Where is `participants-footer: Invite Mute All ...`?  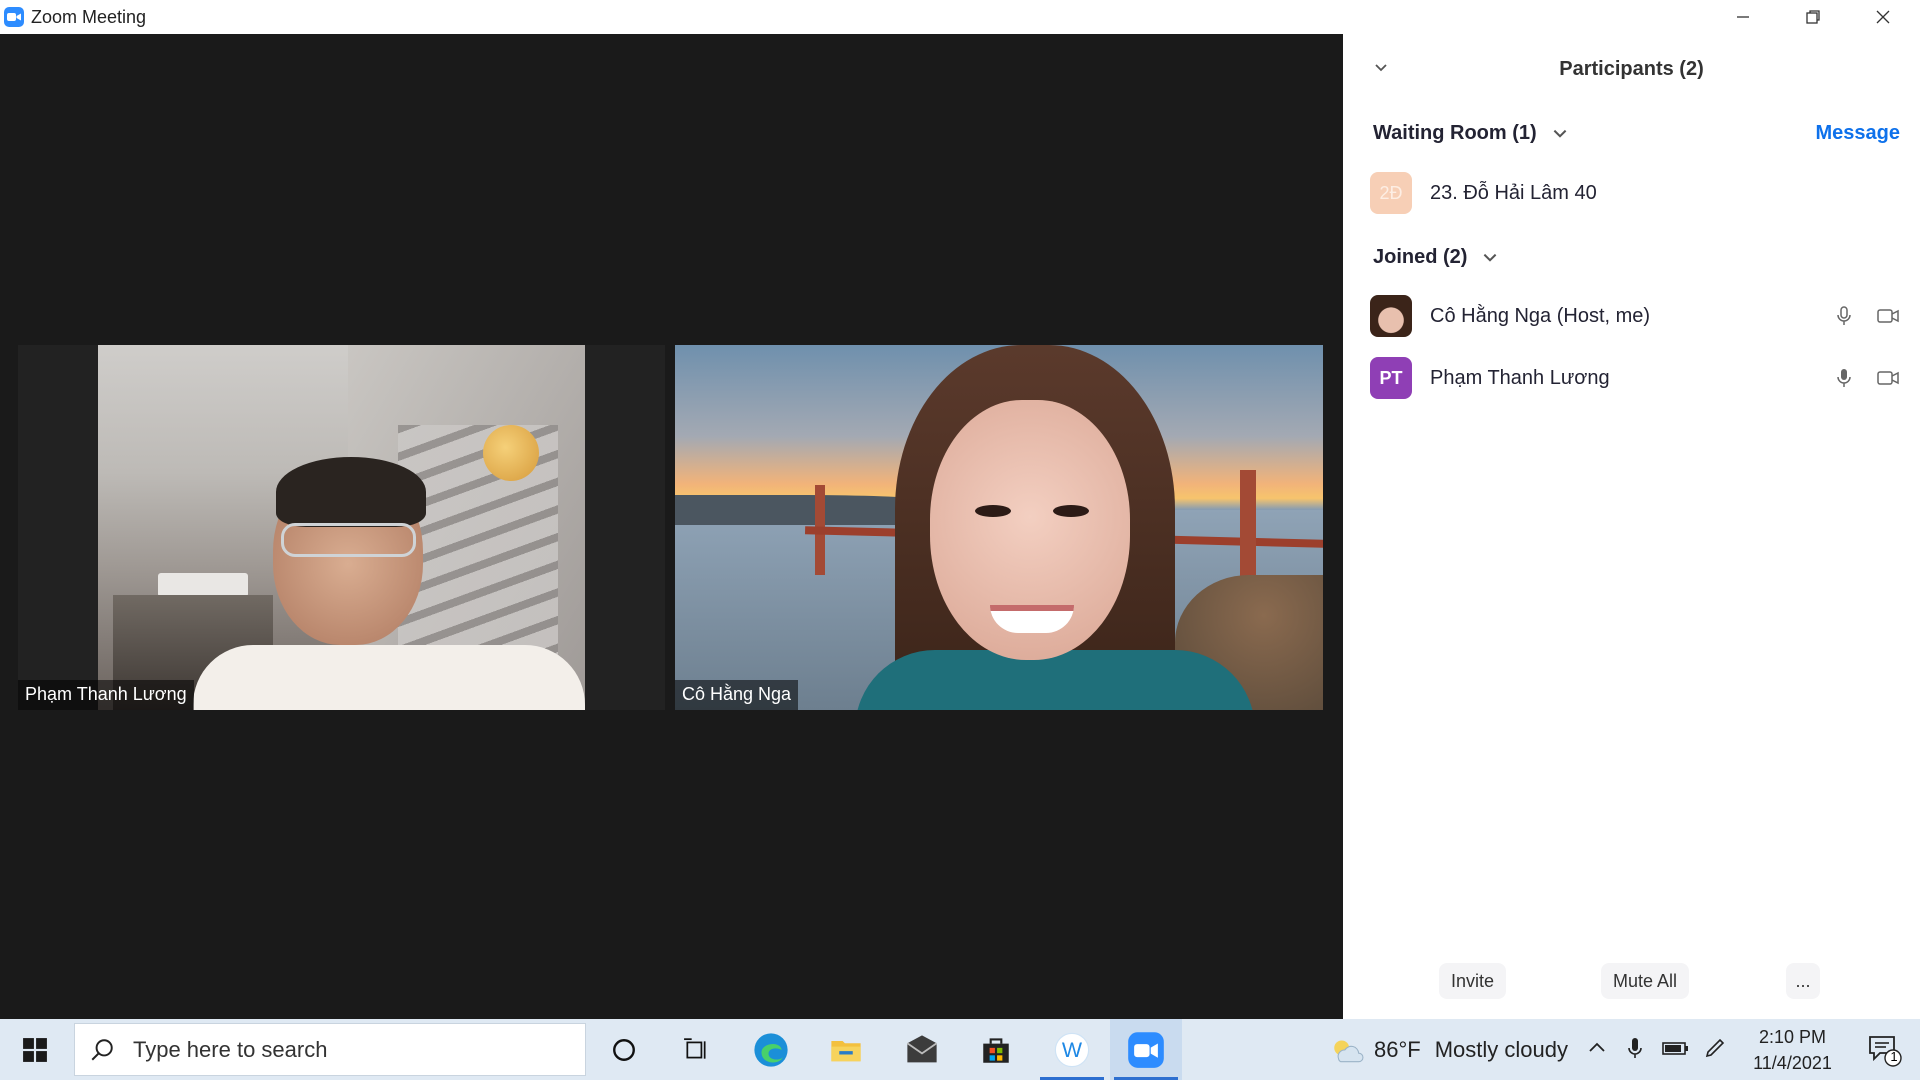
participants-footer: Invite Mute All ... is located at coordinates (1631, 983).